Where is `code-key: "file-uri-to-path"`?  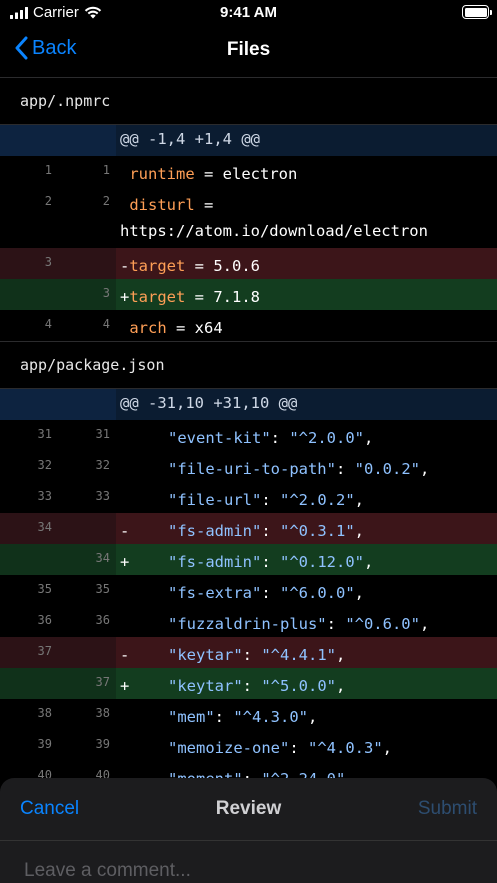
code-key: "file-uri-to-path" is located at coordinates (252, 469).